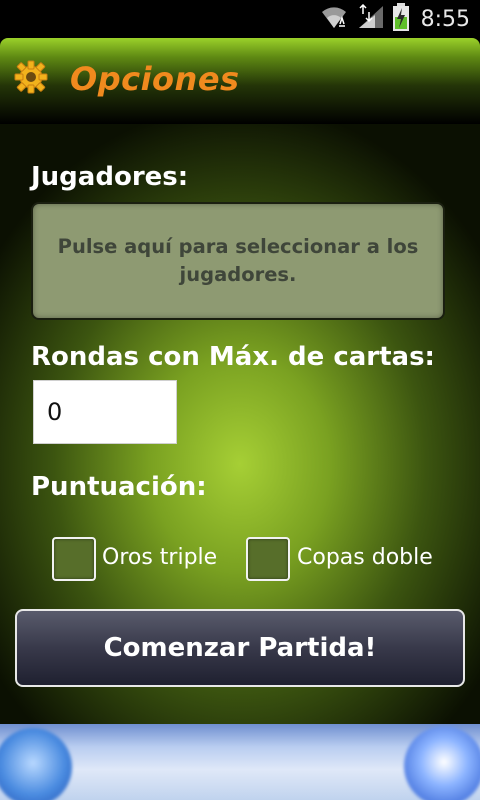 The image size is (480, 800). I want to click on ad-button-icon, so click(442, 763).